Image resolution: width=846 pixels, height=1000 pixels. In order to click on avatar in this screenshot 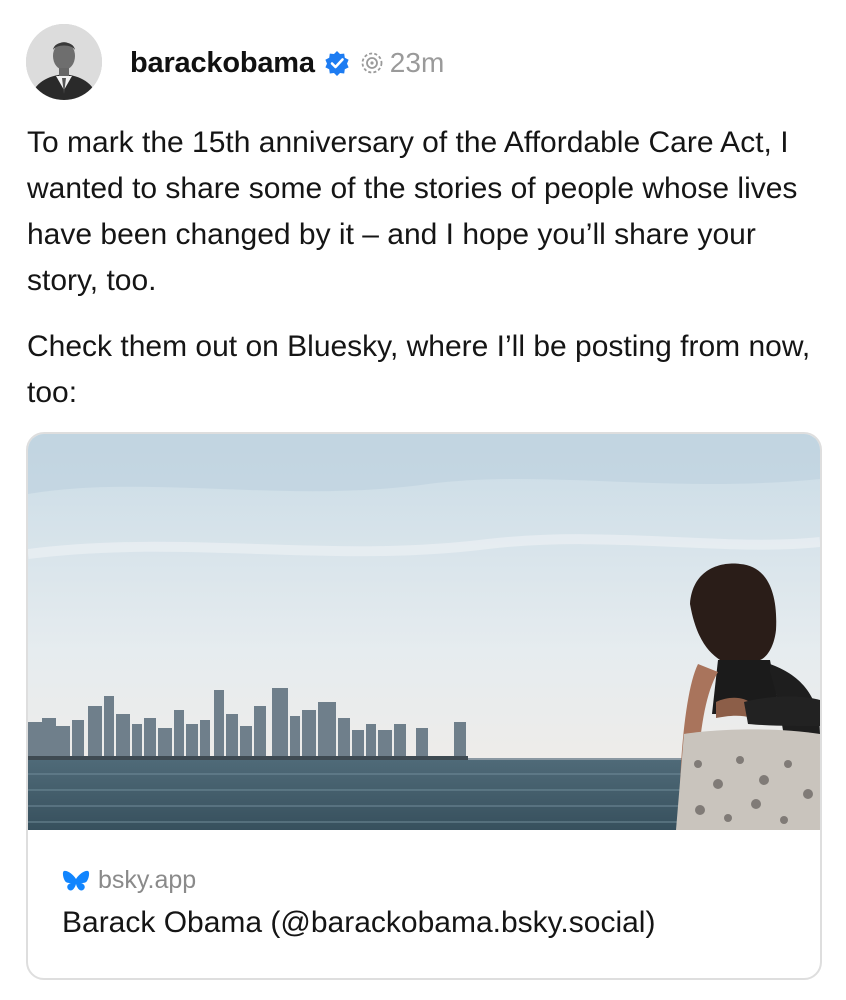, I will do `click(64, 62)`.